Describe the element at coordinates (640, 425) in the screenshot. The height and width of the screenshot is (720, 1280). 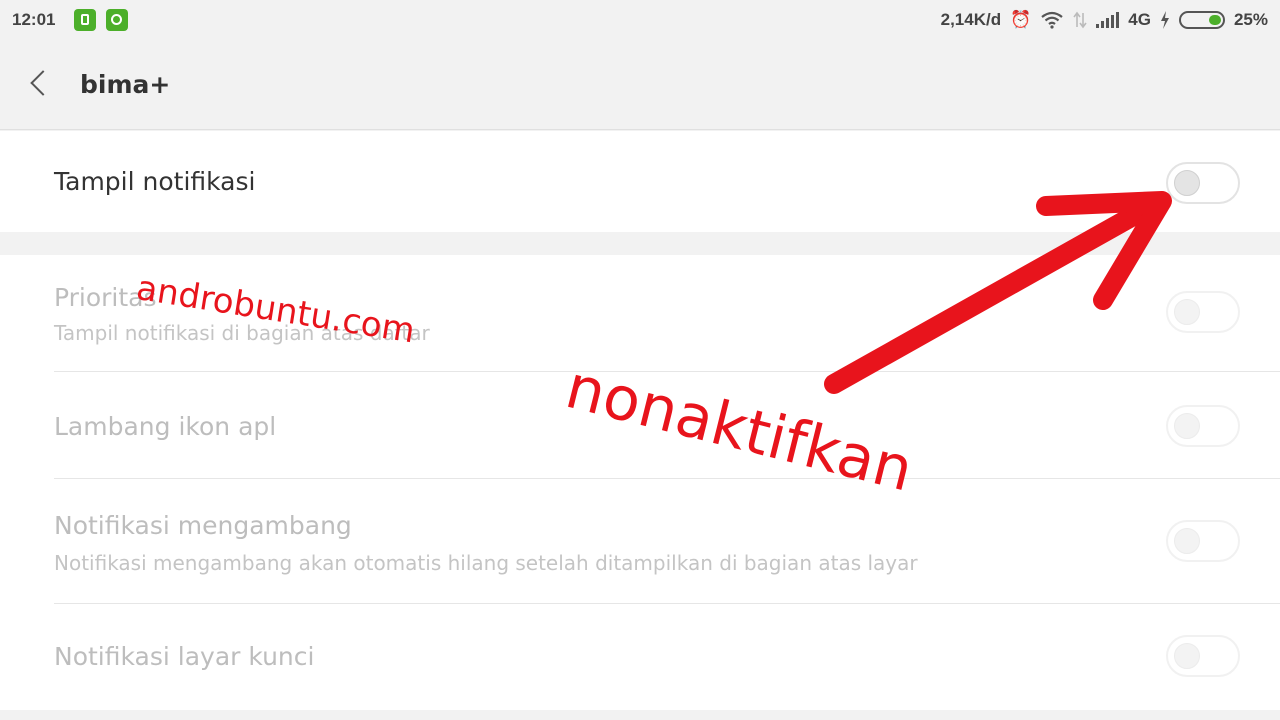
I see `badge-row: Lambang ikon apl` at that location.